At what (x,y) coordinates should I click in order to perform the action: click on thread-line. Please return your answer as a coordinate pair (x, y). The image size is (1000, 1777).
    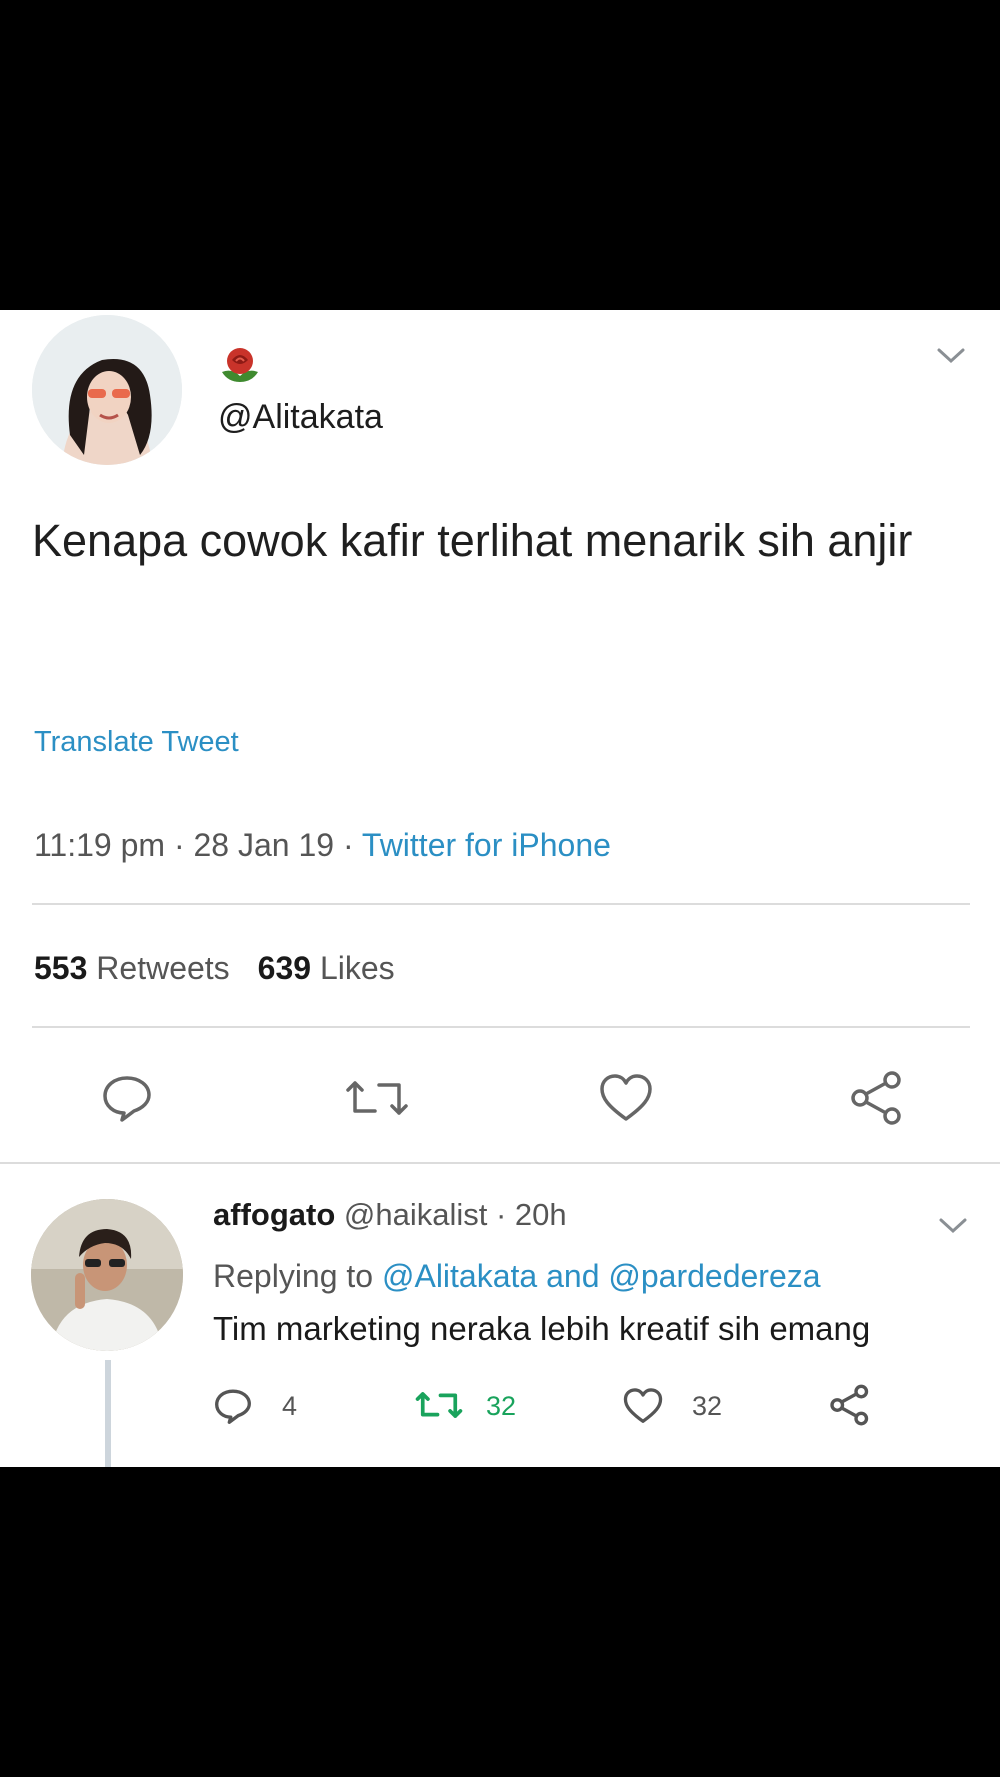
    Looking at the image, I should click on (108, 1413).